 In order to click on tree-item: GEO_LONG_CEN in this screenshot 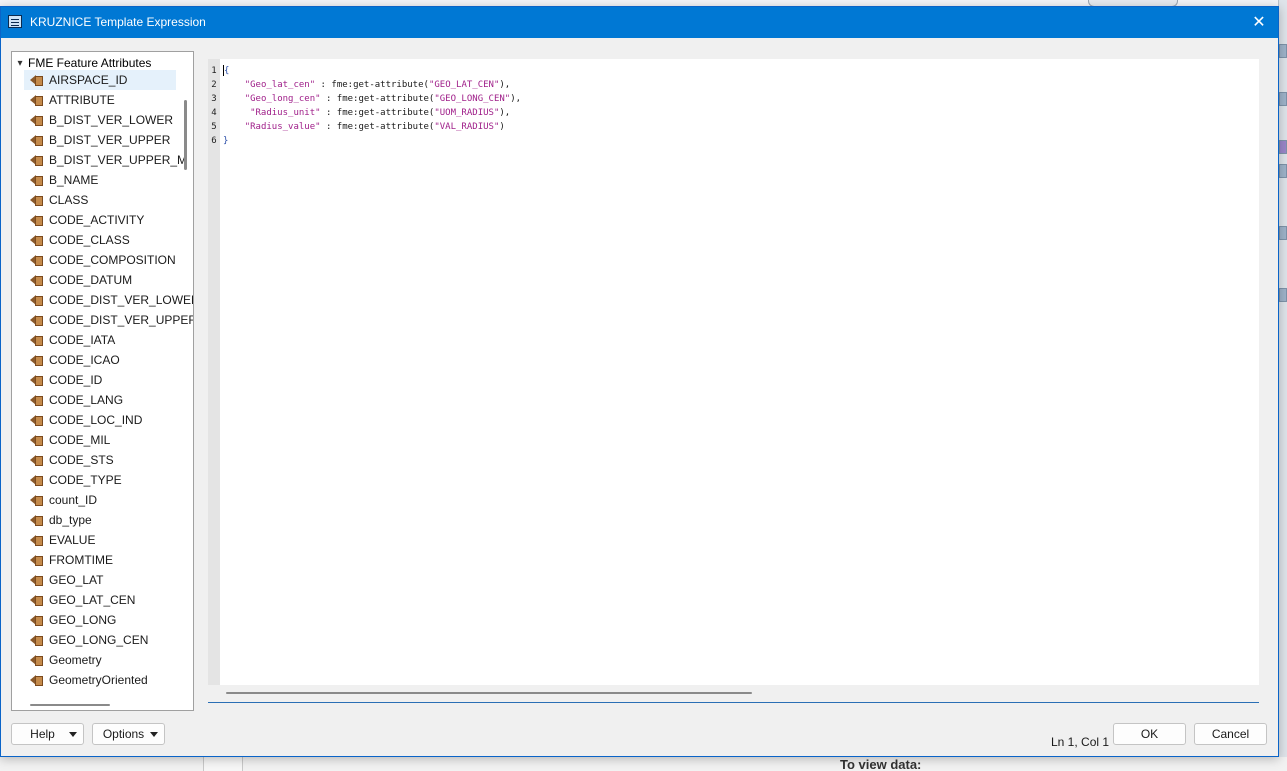, I will do `click(100, 640)`.